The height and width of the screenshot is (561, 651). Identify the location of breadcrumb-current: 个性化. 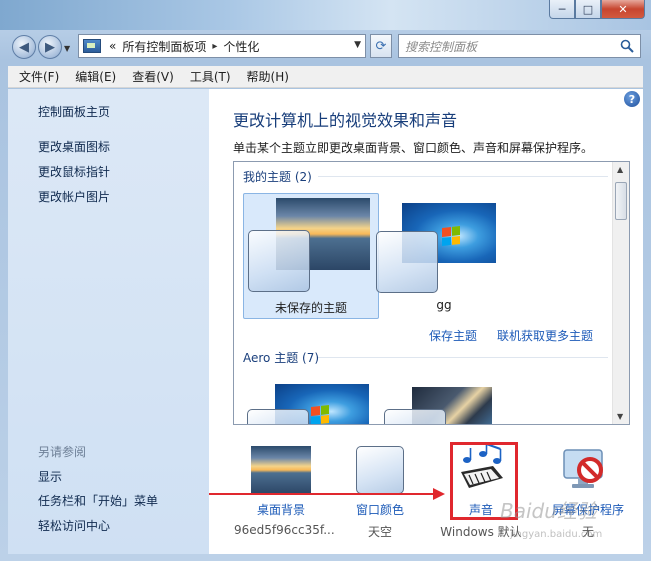
(241, 46).